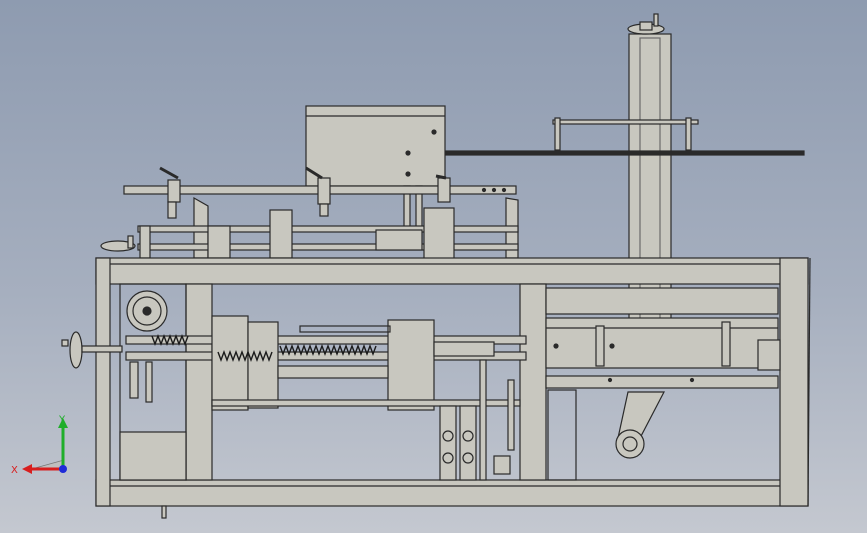 The image size is (867, 533). Describe the element at coordinates (118, 243) in the screenshot. I see `upper-left-handwheel` at that location.